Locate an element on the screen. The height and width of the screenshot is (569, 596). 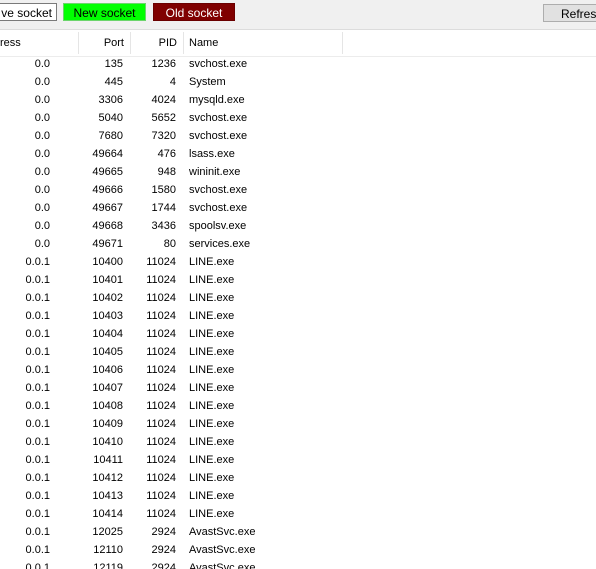
table-row: 0.0.1 10414 11024 LINE.exe is located at coordinates (298, 514).